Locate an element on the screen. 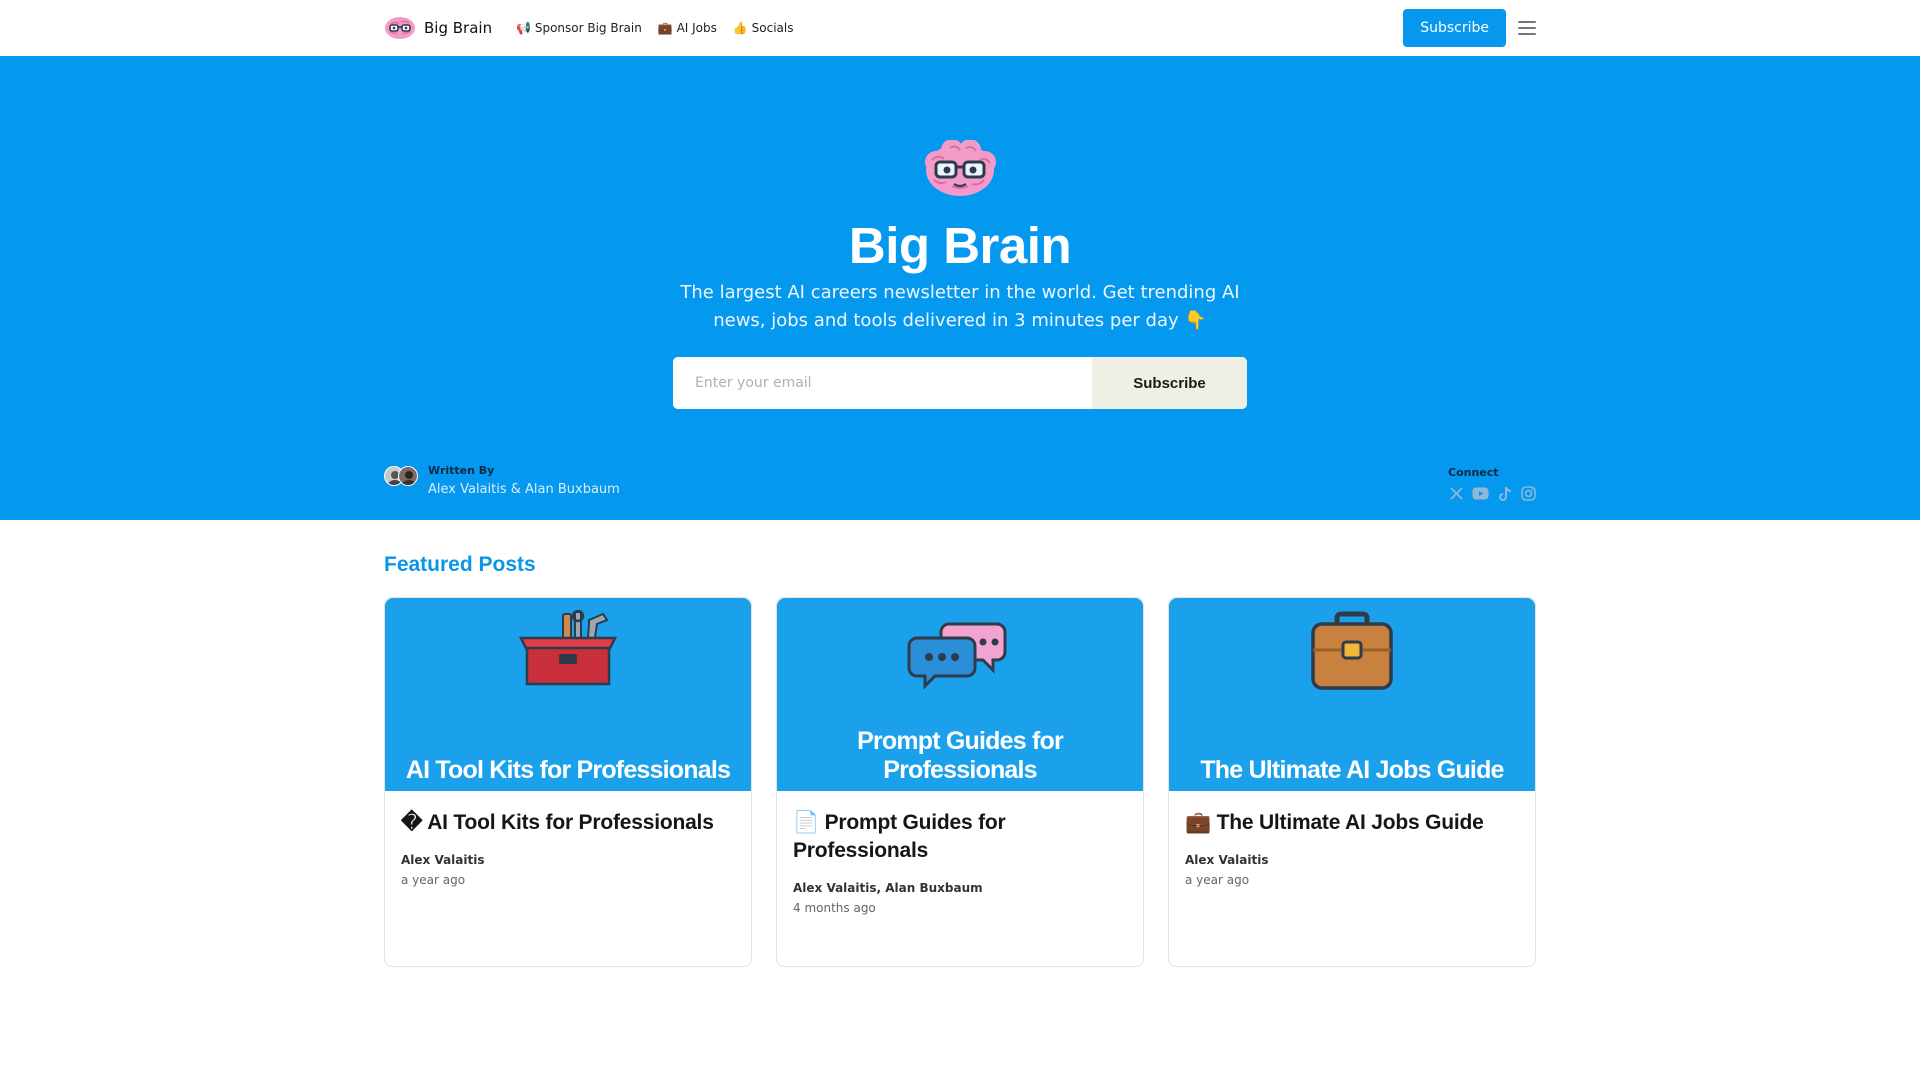  nav-link-sponsor: 📢 Sponsor Big Brain is located at coordinates (579, 28).